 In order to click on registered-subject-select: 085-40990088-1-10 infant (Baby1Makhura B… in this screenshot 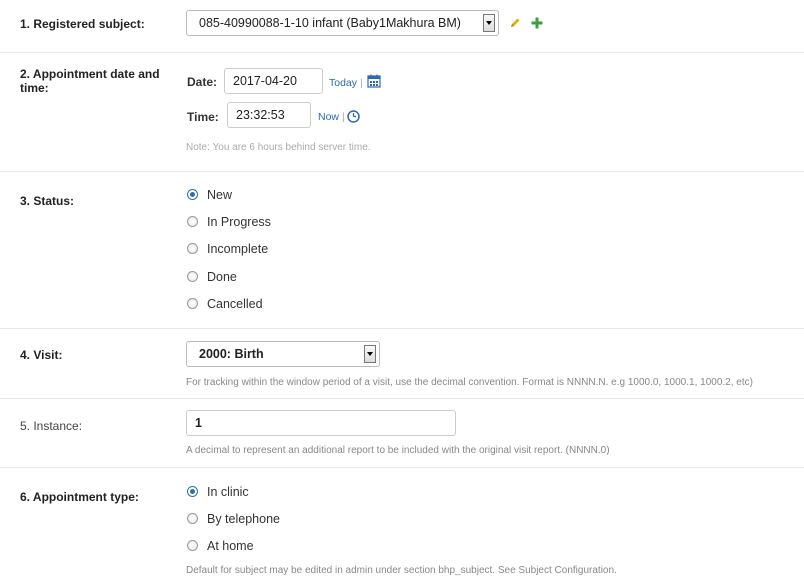, I will do `click(342, 23)`.